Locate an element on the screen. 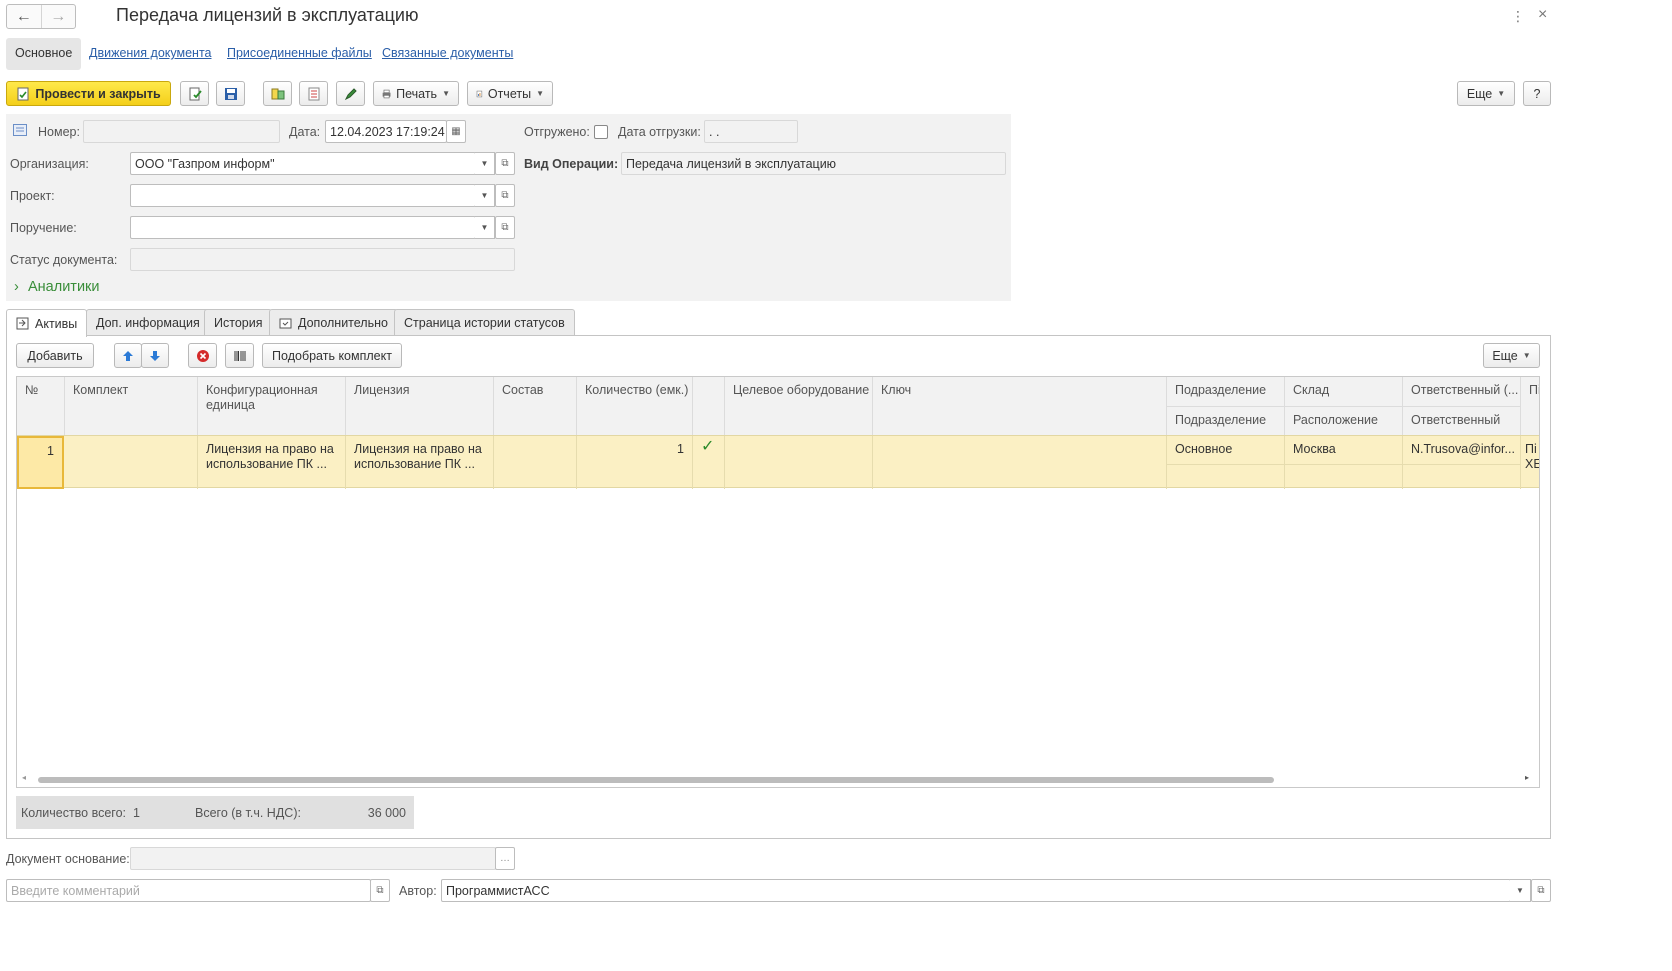 The height and width of the screenshot is (971, 1672). pick-kit-button: Подобрать комплект is located at coordinates (332, 355).